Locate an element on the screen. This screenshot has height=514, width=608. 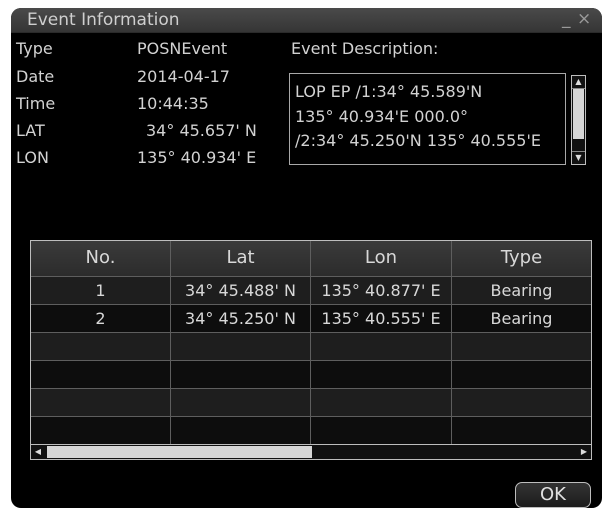
scroll-down-icon: ▼ is located at coordinates (578, 157).